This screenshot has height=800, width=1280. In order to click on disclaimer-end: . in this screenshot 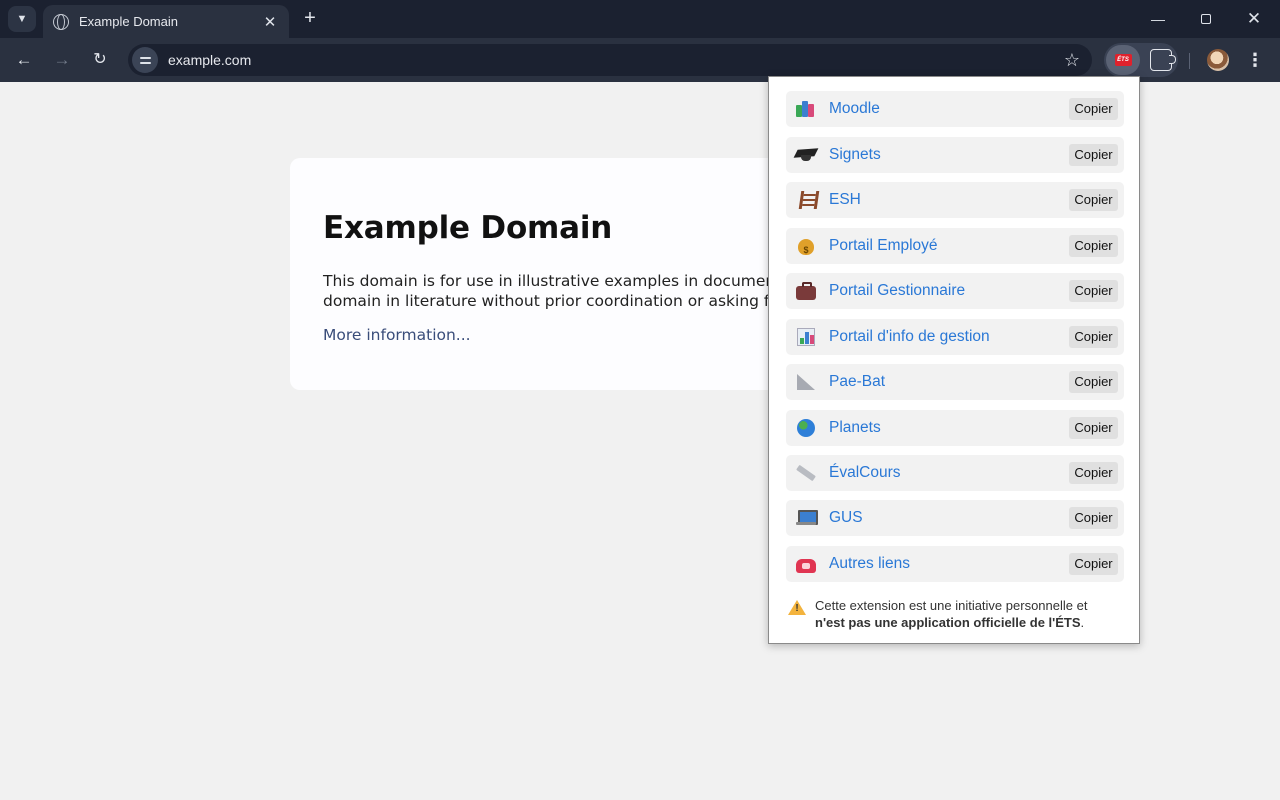, I will do `click(1082, 622)`.